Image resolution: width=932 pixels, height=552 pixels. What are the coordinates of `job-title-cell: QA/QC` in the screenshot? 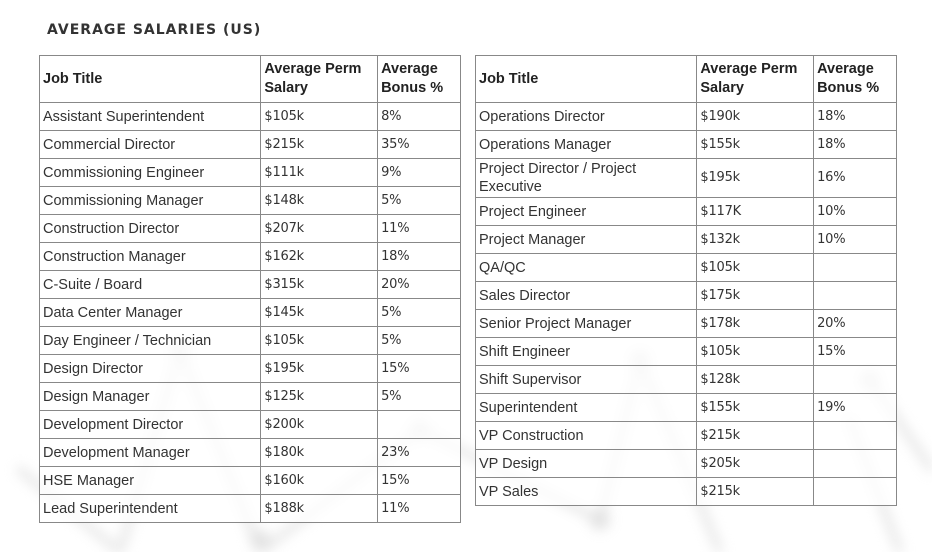 It's located at (586, 267).